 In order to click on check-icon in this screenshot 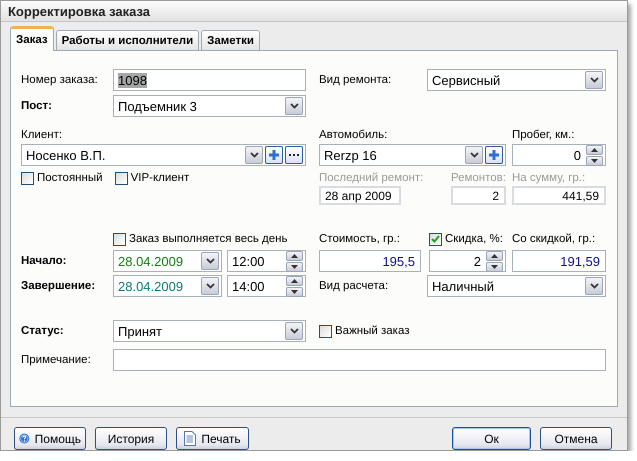, I will do `click(435, 239)`.